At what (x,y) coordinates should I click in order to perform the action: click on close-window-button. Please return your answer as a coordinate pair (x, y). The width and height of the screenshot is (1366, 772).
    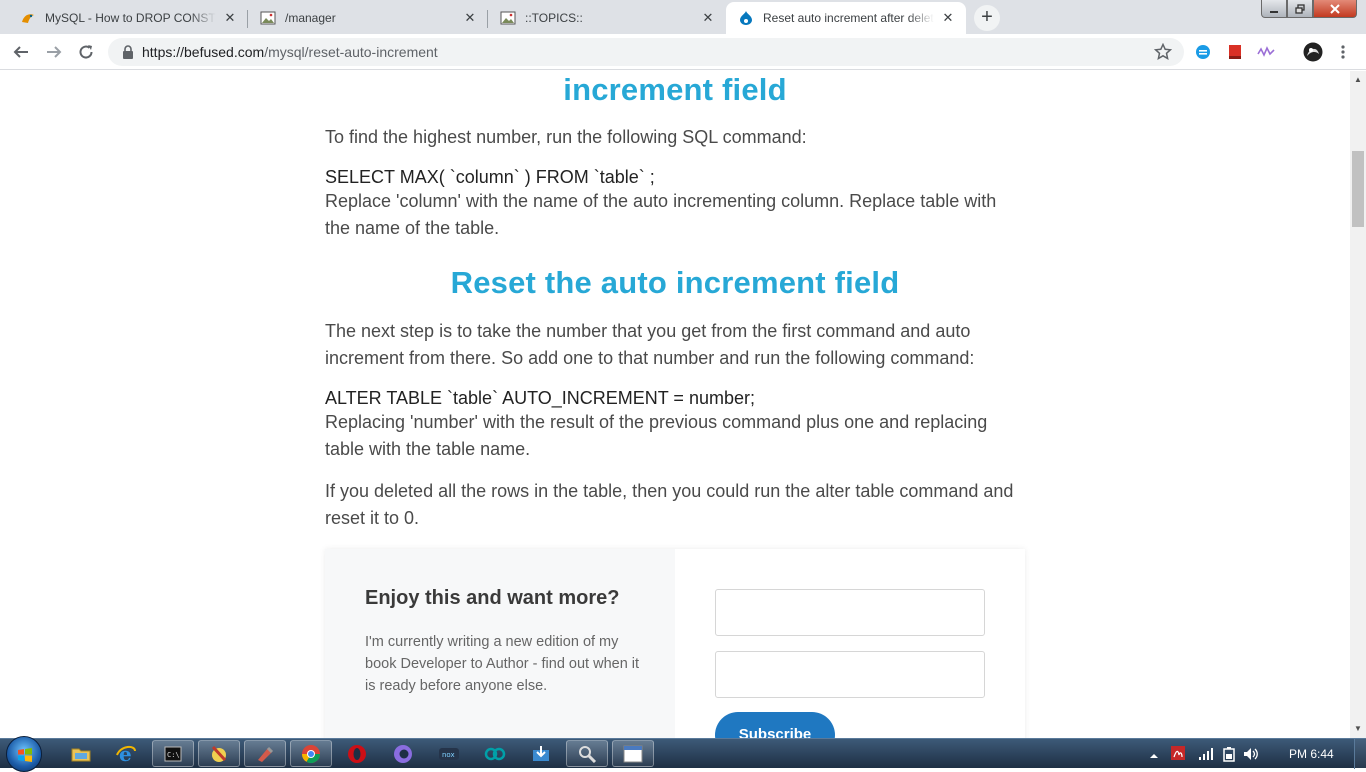
    Looking at the image, I should click on (1335, 9).